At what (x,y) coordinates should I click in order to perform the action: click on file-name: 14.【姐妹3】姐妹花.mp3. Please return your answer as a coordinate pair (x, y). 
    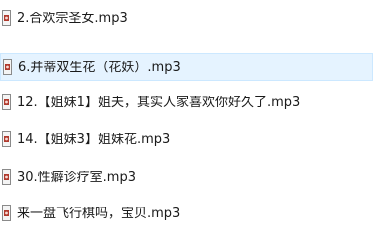
    Looking at the image, I should click on (94, 139).